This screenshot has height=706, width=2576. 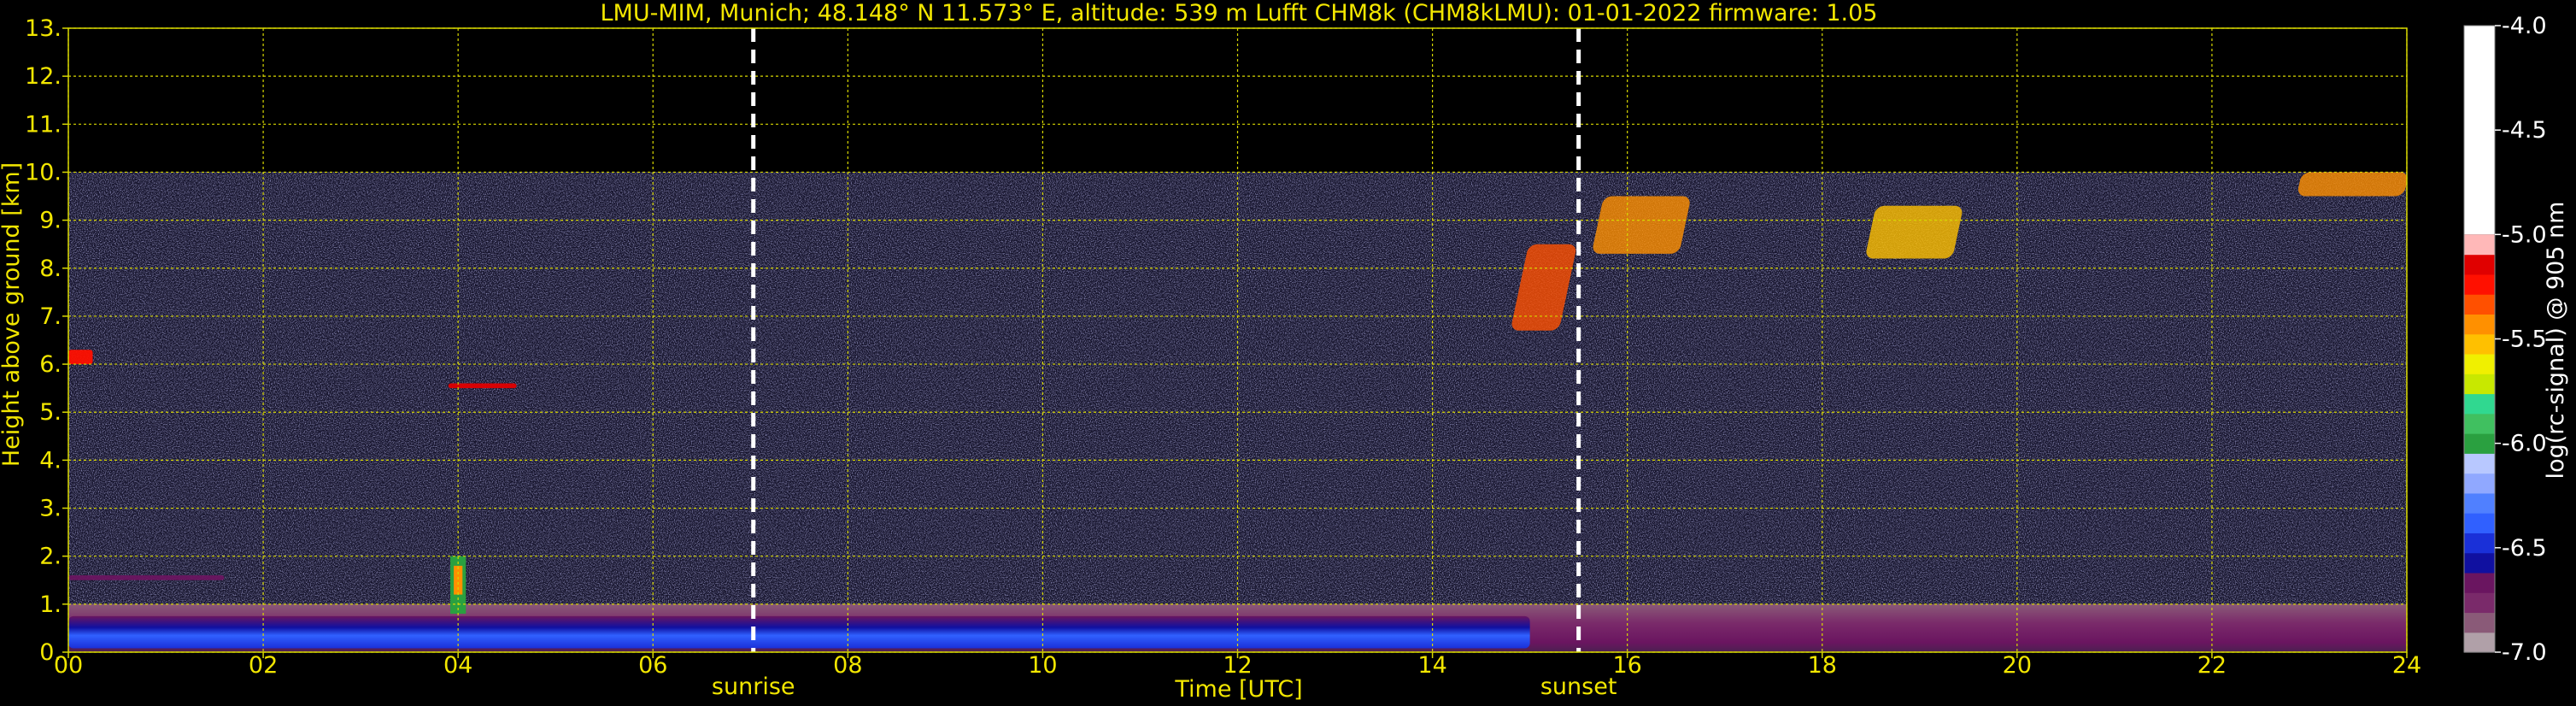 I want to click on colorbar-label: log(rc-signal) @ 905 nm, so click(x=2556, y=340).